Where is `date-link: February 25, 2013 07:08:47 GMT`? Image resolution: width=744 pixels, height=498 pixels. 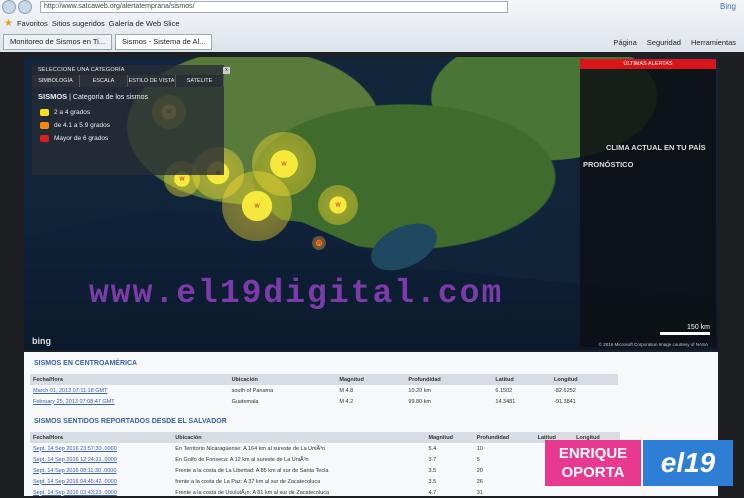 date-link: February 25, 2013 07:08:47 GMT is located at coordinates (129, 401).